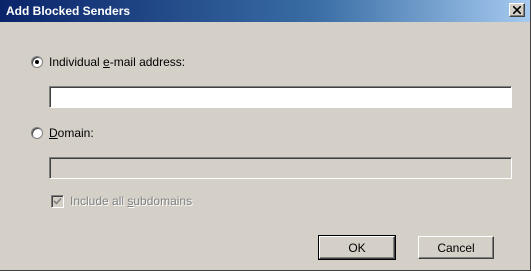 The width and height of the screenshot is (531, 271). I want to click on radio-selected-dot, so click(37, 62).